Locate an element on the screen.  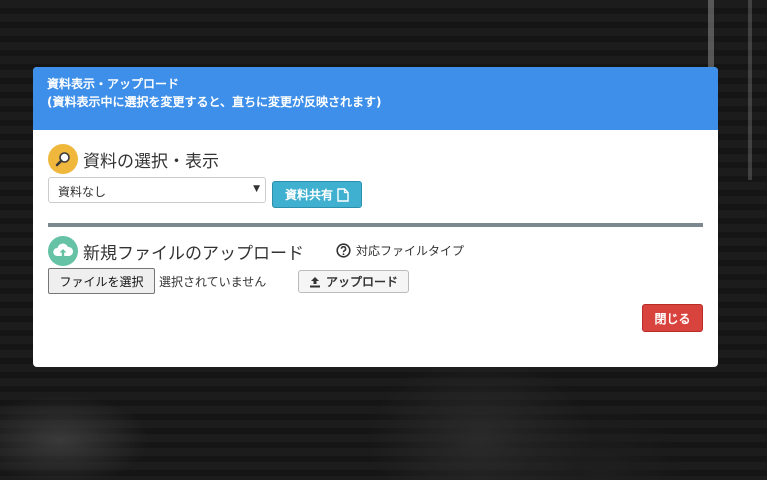
upload-button-label: アップロード is located at coordinates (361, 282).